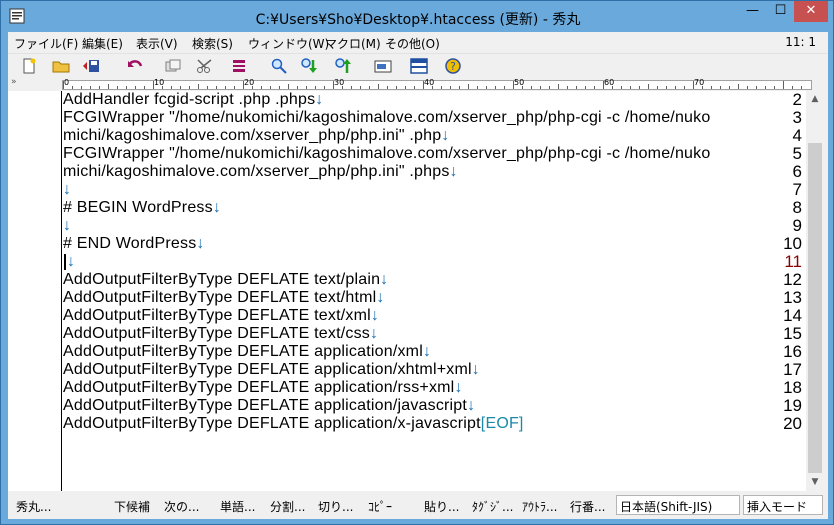 The height and width of the screenshot is (525, 834). I want to click on scroll-down-icon: ▼, so click(815, 482).